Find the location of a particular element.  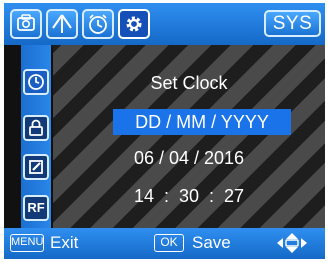

sidebar-item-clock is located at coordinates (36, 82).